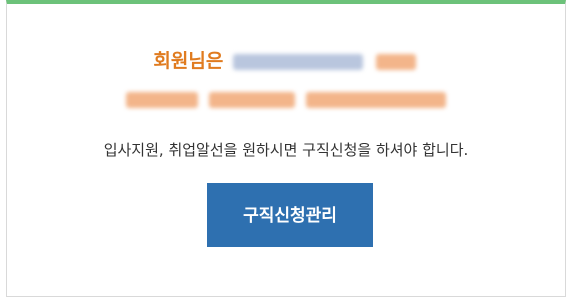  I want to click on application-notice: 입사지원, 취업알선을 원하시면 구직신청을 하셔야 합니다., so click(286, 150).